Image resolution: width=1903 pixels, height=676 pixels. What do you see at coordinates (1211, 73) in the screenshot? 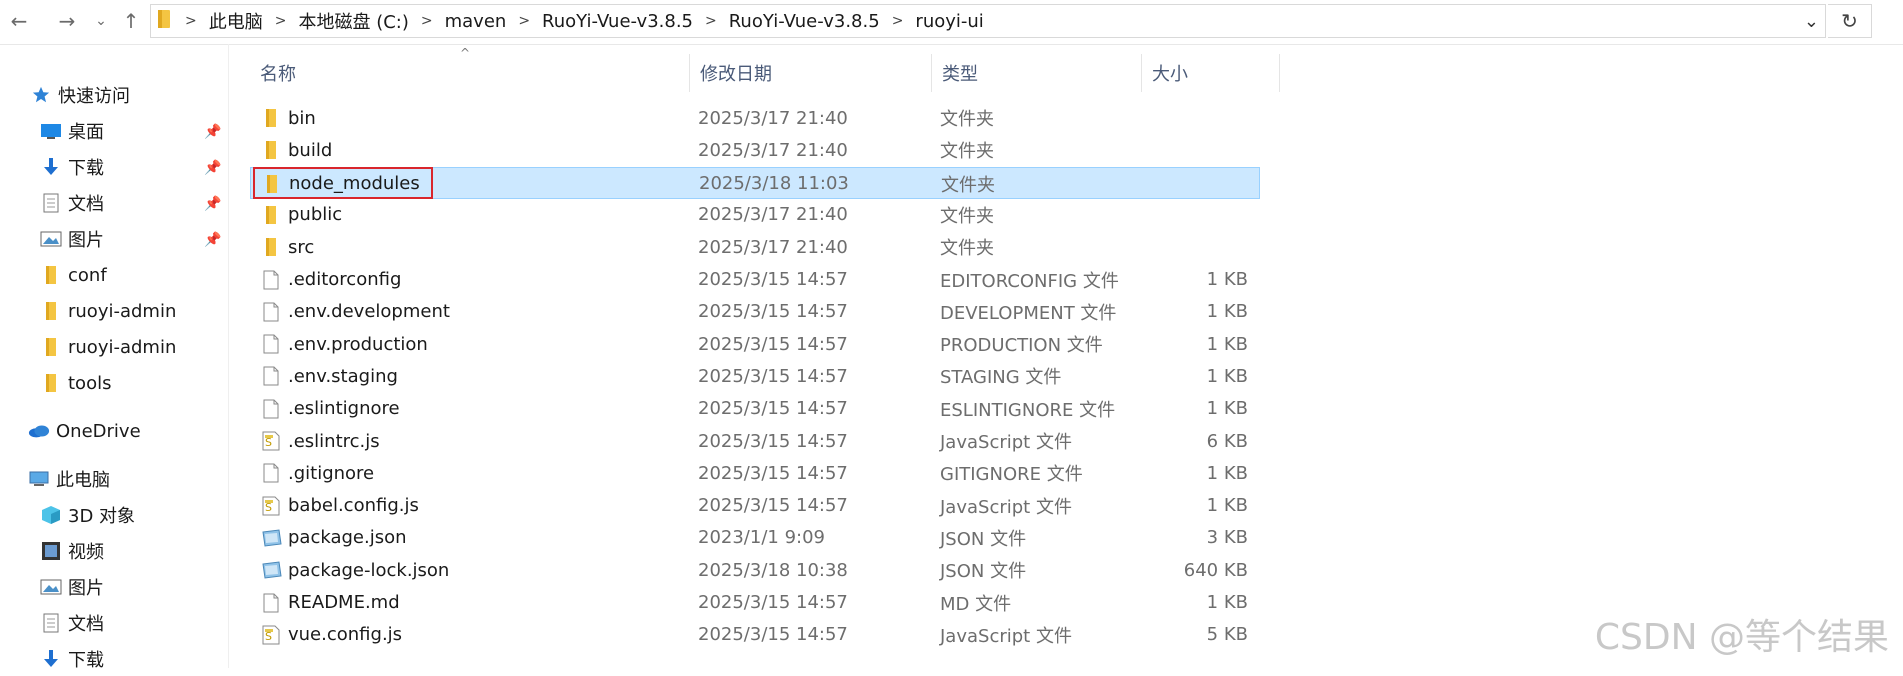
I see `column-header-size: 大小` at bounding box center [1211, 73].